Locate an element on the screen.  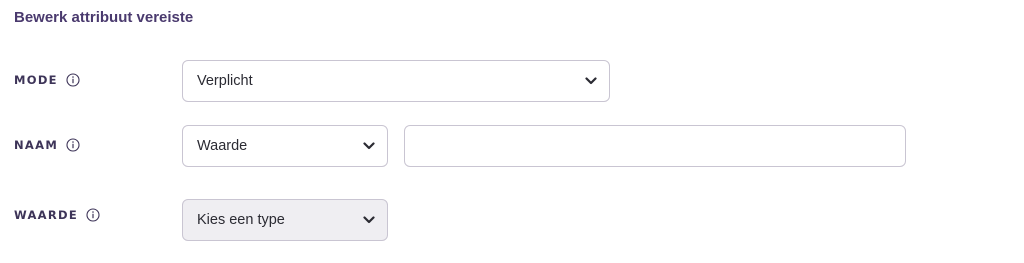
waarde-type-select: Kies een type is located at coordinates (285, 220).